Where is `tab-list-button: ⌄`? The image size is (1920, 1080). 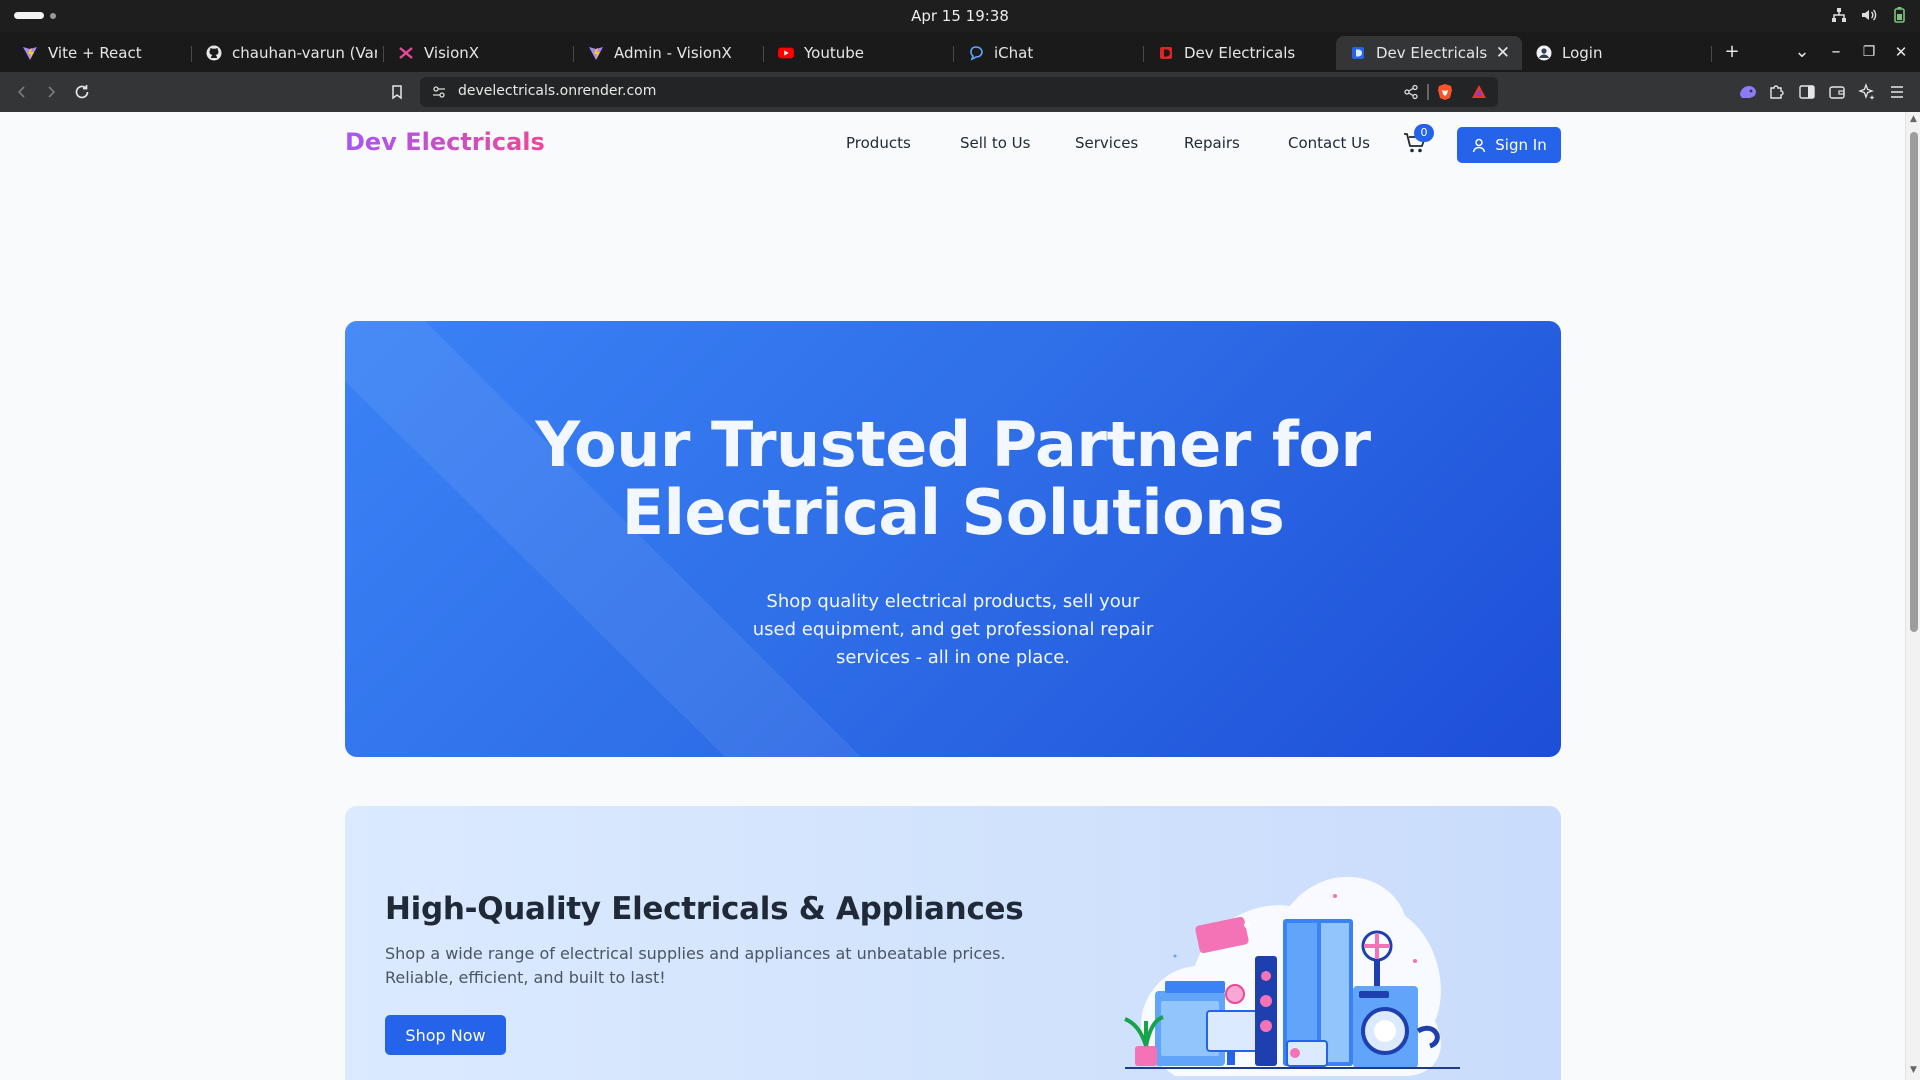
tab-list-button: ⌄ is located at coordinates (1802, 52).